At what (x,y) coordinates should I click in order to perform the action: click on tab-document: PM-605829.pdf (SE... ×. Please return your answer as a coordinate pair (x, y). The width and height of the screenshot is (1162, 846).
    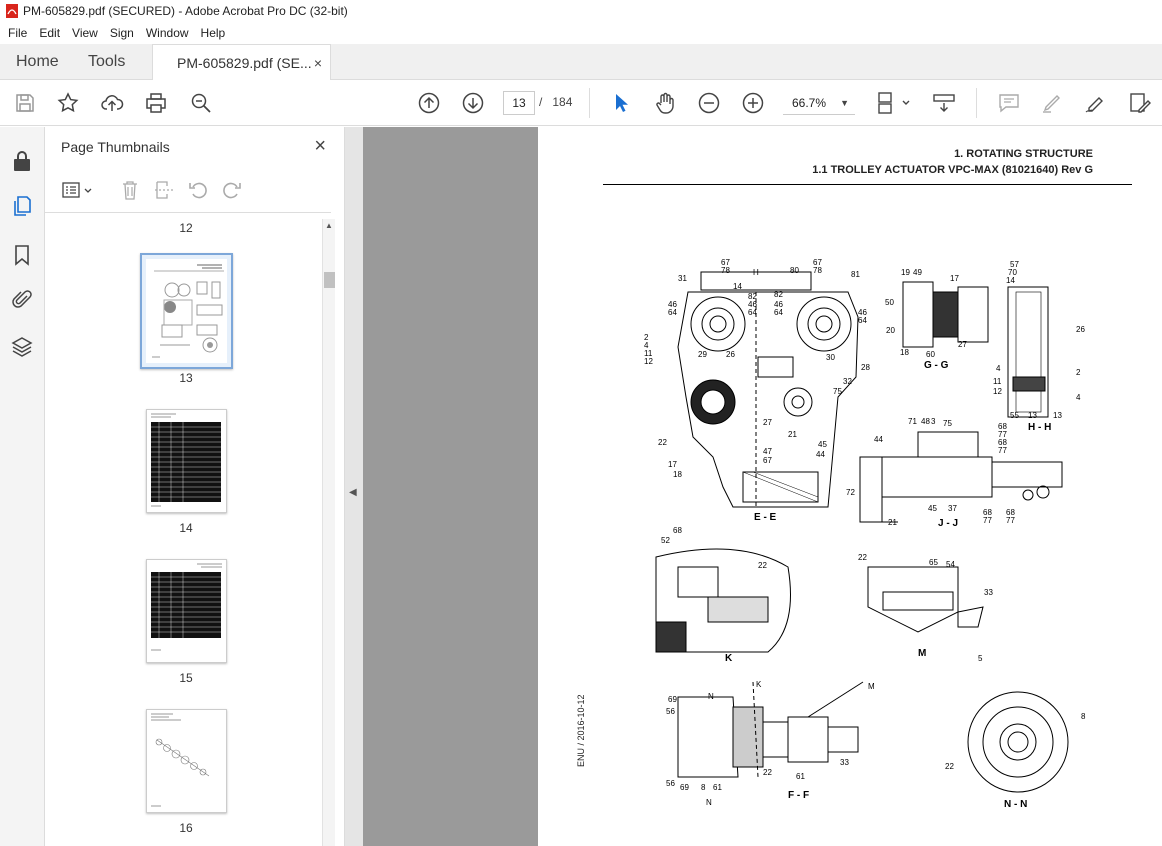
    Looking at the image, I should click on (241, 62).